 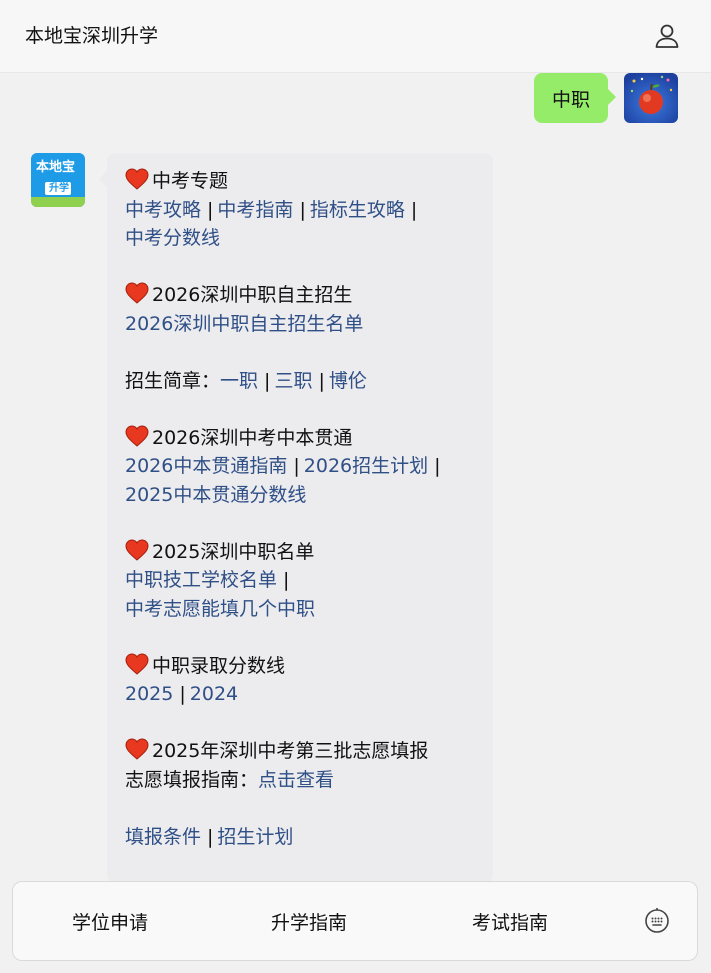 What do you see at coordinates (305, 666) in the screenshot?
I see `section-title: 中职录取分数线` at bounding box center [305, 666].